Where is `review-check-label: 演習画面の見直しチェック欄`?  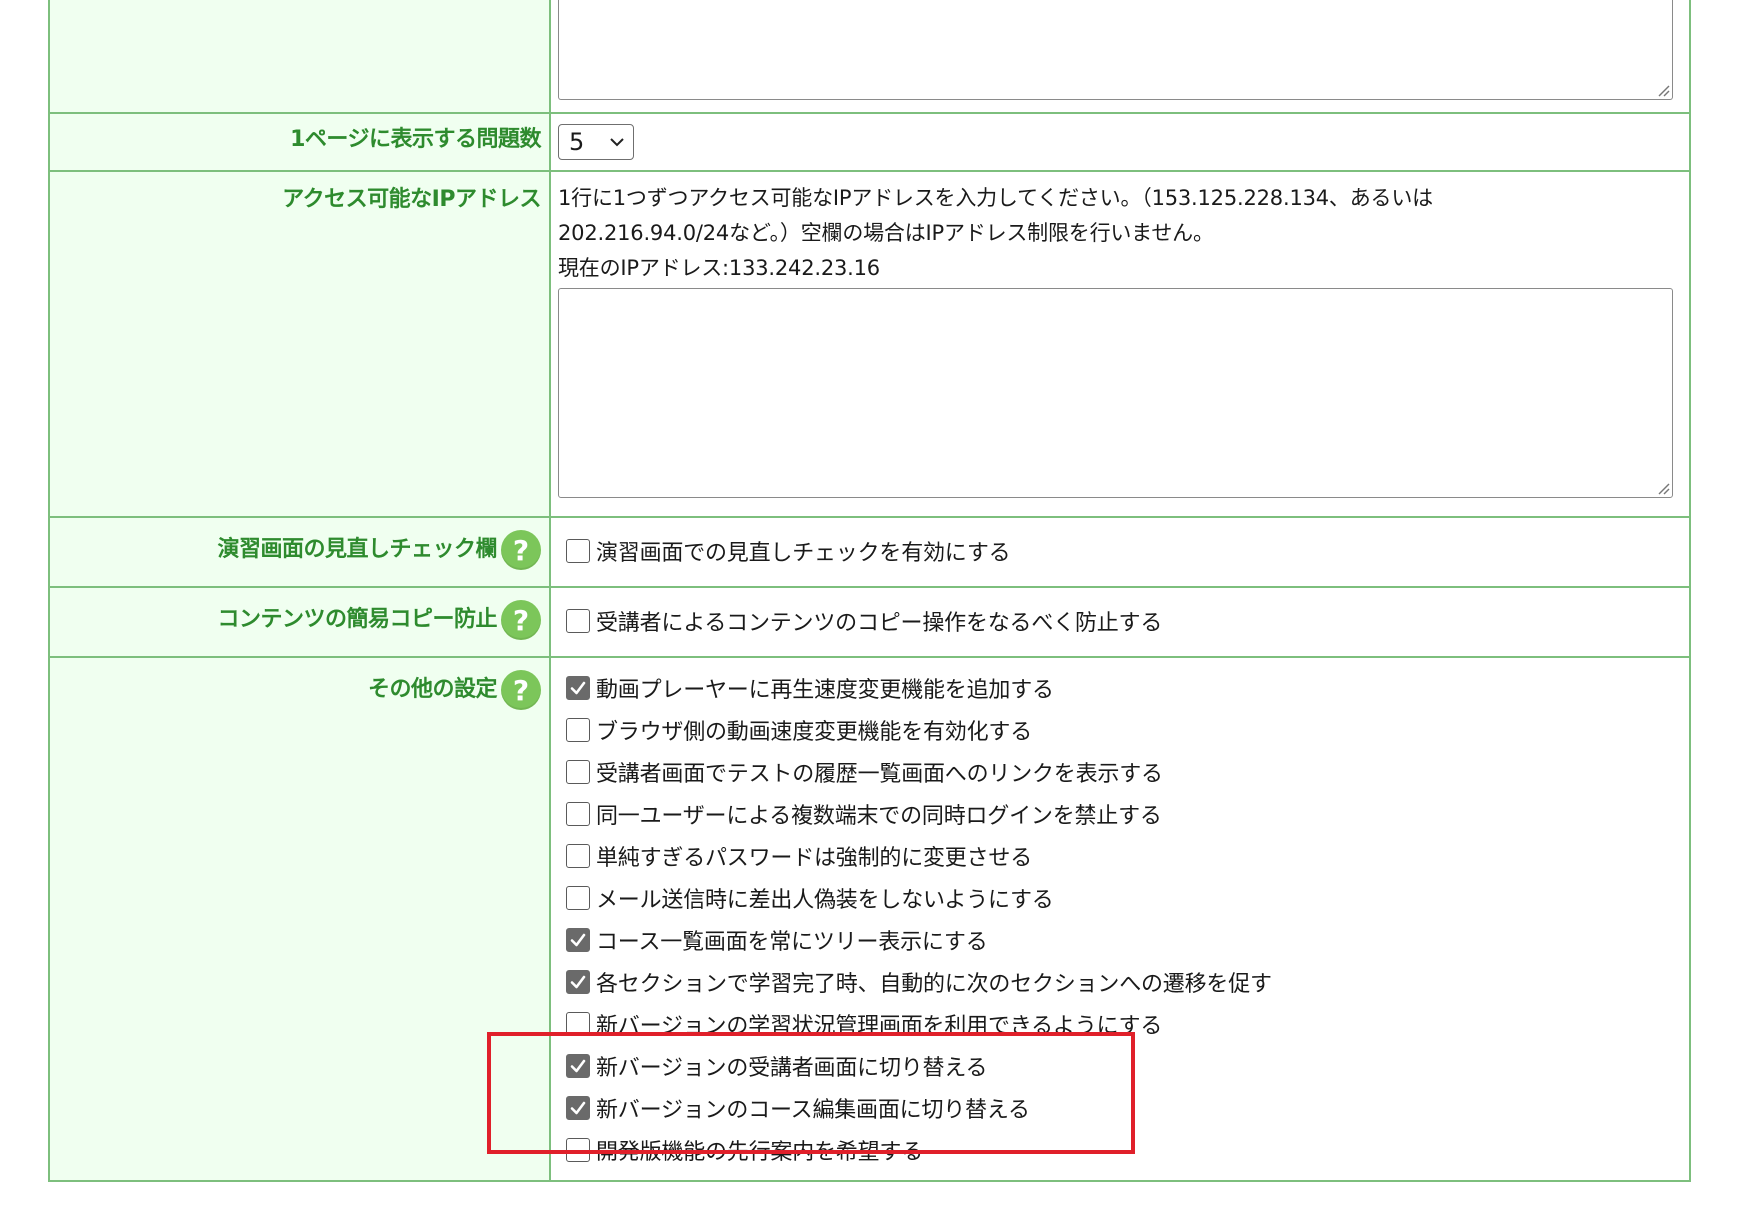
review-check-label: 演習画面の見直しチェック欄 is located at coordinates (357, 549).